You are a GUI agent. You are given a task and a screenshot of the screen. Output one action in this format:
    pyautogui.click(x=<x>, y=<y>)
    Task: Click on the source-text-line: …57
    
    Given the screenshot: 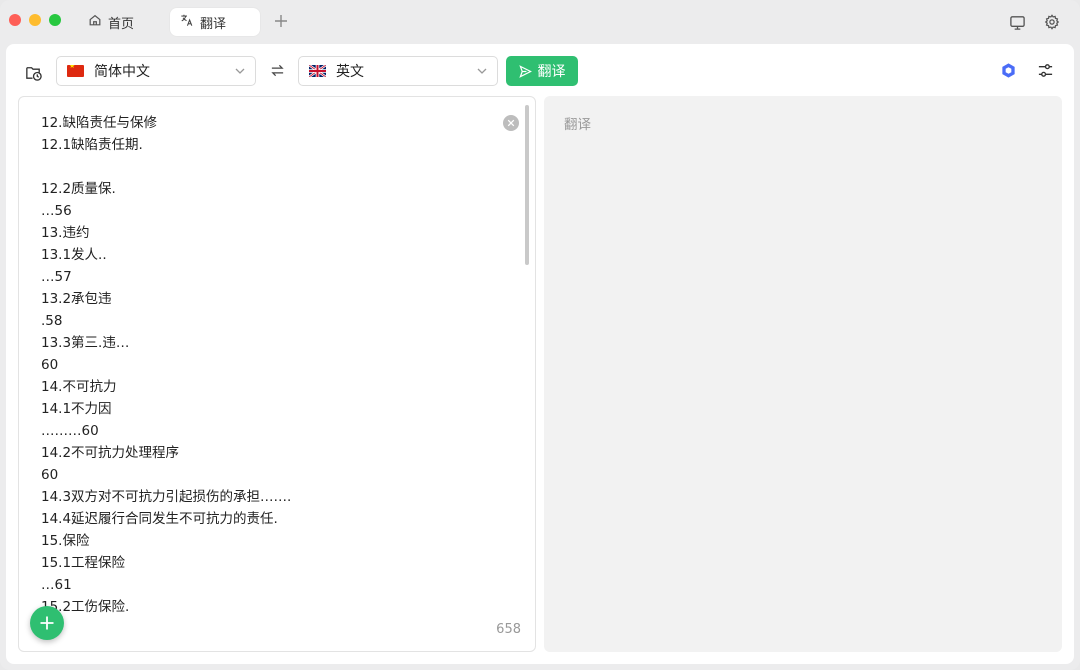 What is the action you would take?
    pyautogui.click(x=56, y=277)
    